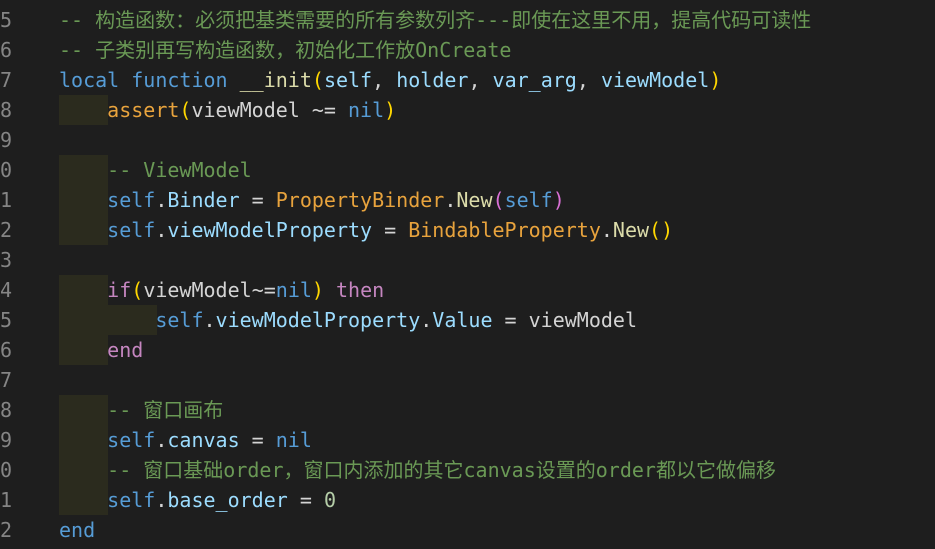  I want to click on code-token: viewModelProperty, so click(270, 230).